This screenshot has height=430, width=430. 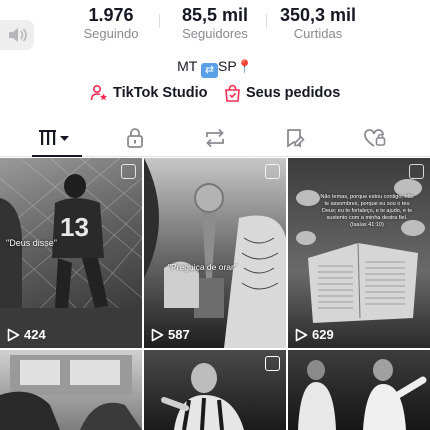 I want to click on profile-tabs, so click(x=215, y=138).